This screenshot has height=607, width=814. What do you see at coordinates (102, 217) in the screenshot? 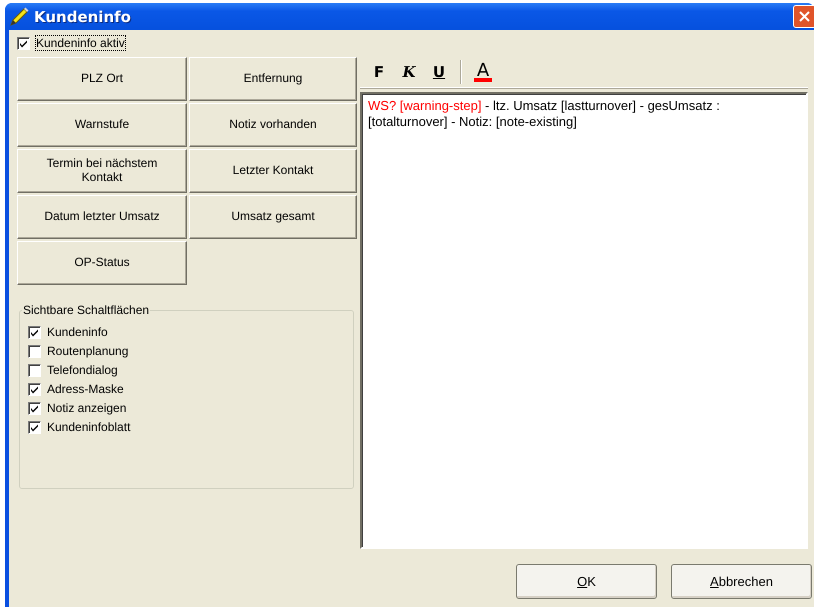
I see `field-button: Datum letzter Umsatz` at bounding box center [102, 217].